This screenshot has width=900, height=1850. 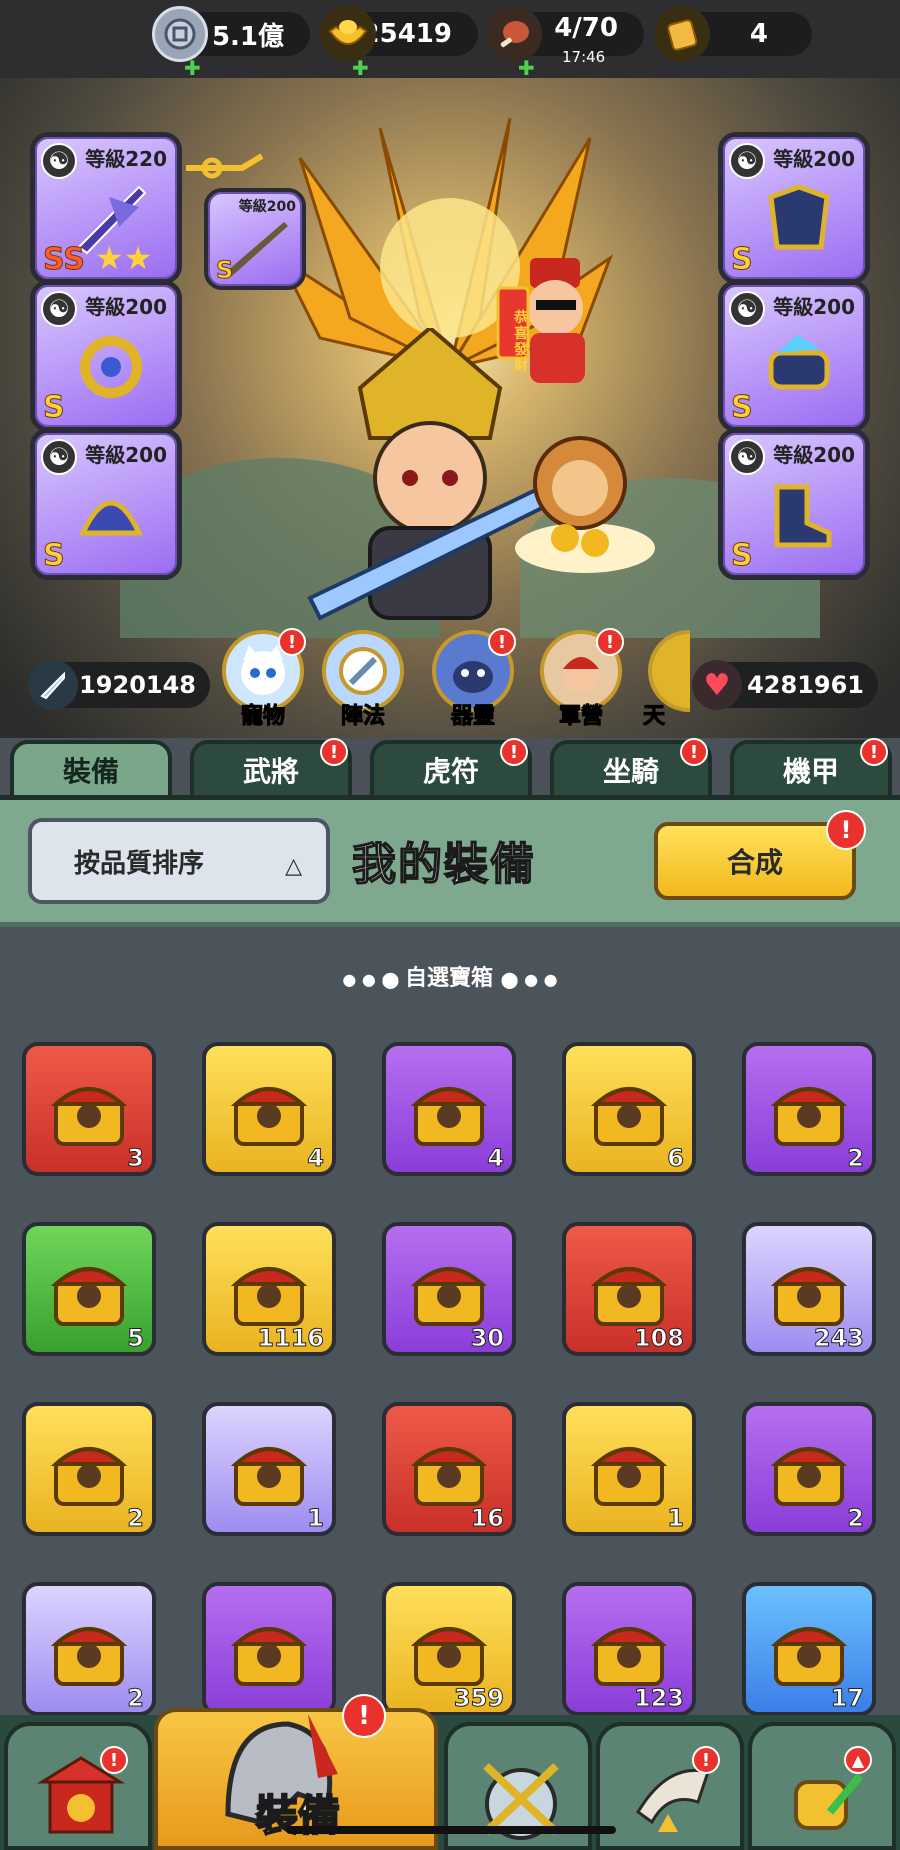 I want to click on tab-equipment: 裝備, so click(x=91, y=770).